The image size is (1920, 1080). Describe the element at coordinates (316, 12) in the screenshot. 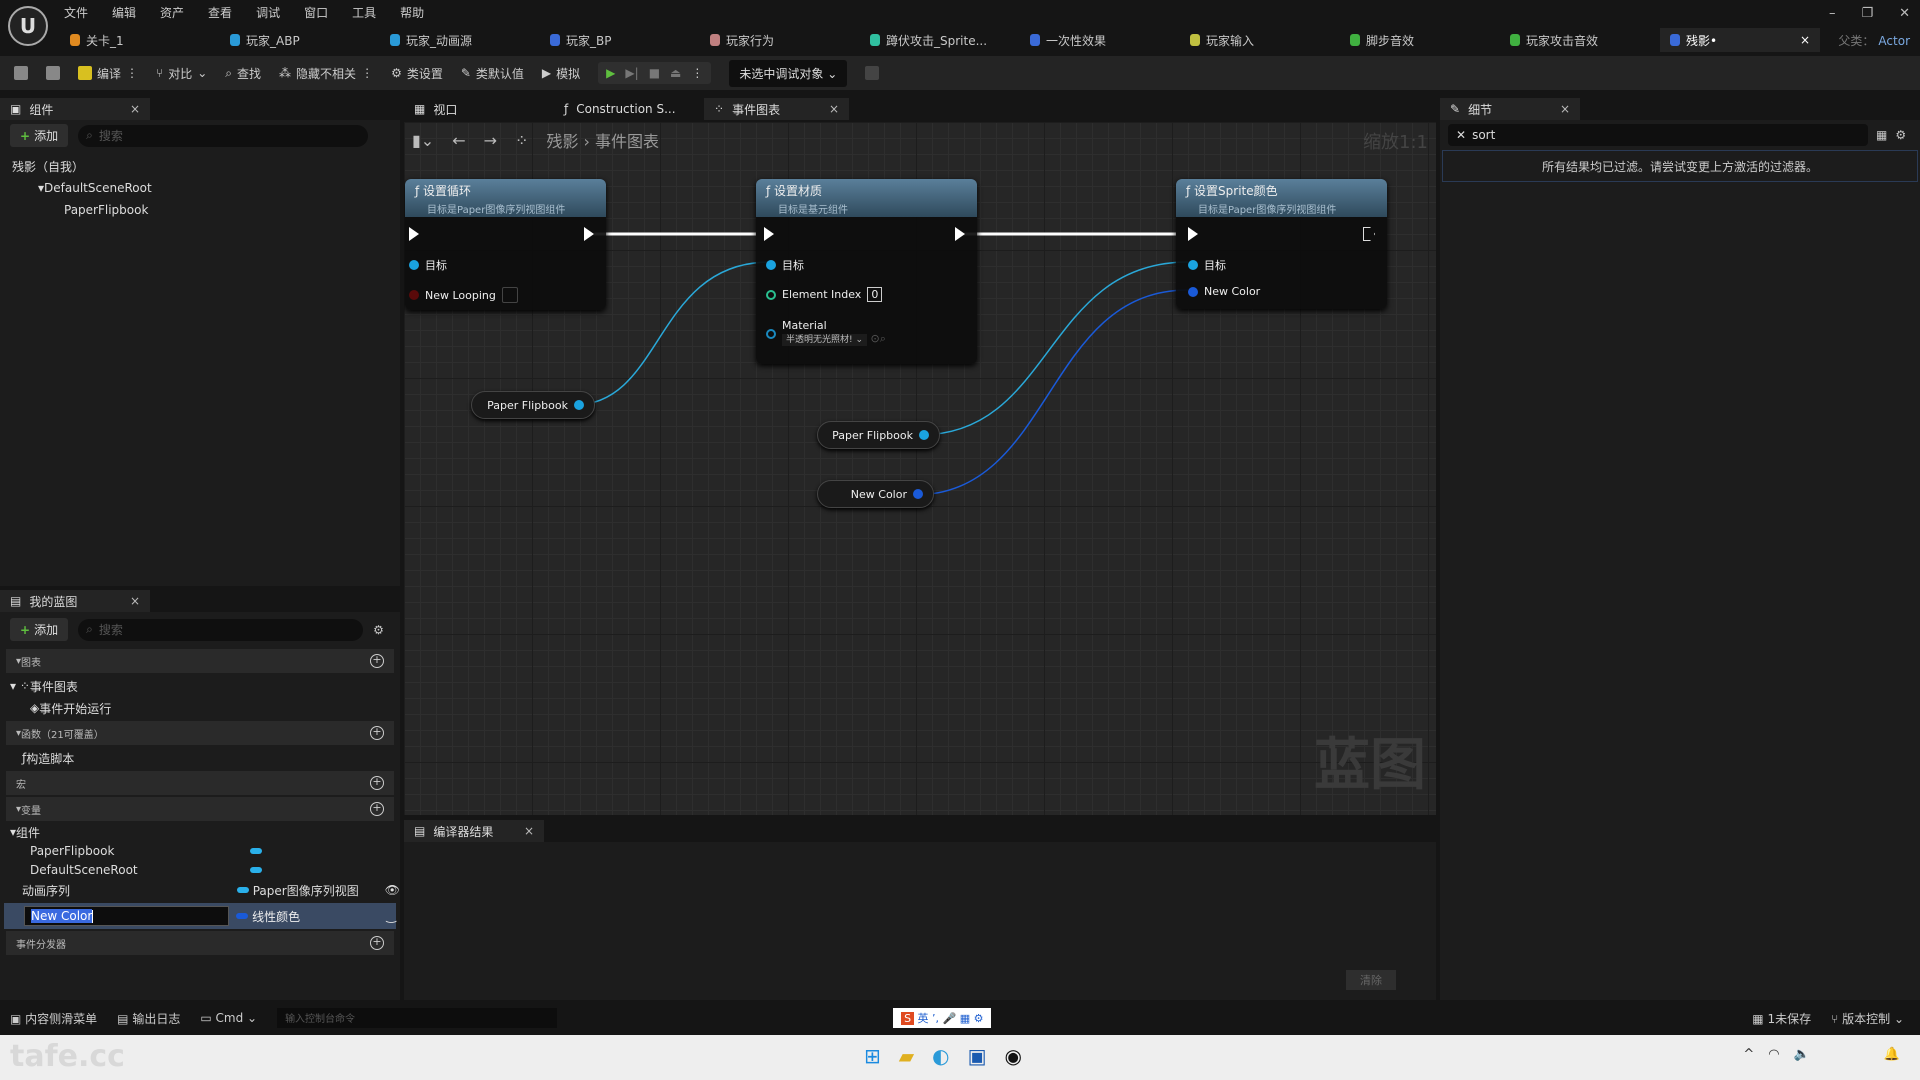

I see `menu-window: 窗口` at that location.